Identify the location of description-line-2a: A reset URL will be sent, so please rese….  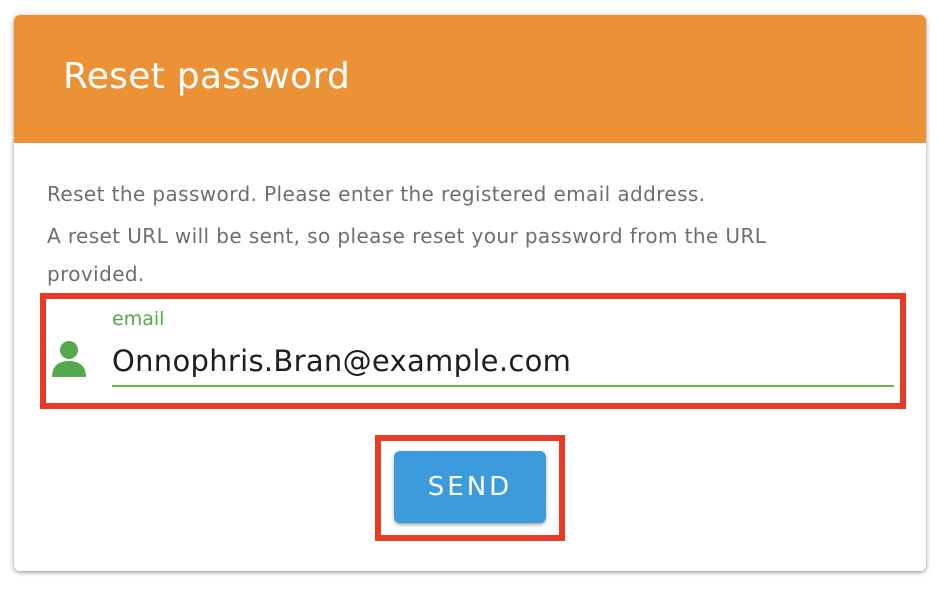
(407, 236).